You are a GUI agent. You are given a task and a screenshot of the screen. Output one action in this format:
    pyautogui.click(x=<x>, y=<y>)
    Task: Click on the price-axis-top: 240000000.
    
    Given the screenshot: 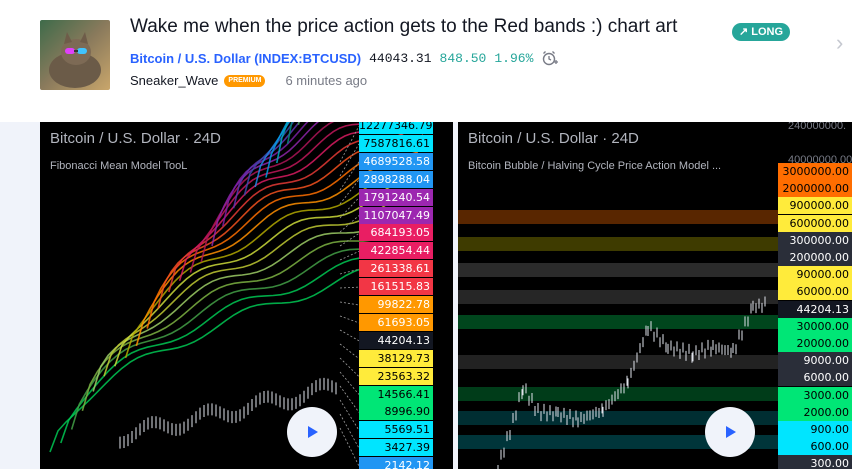 What is the action you would take?
    pyautogui.click(x=817, y=127)
    